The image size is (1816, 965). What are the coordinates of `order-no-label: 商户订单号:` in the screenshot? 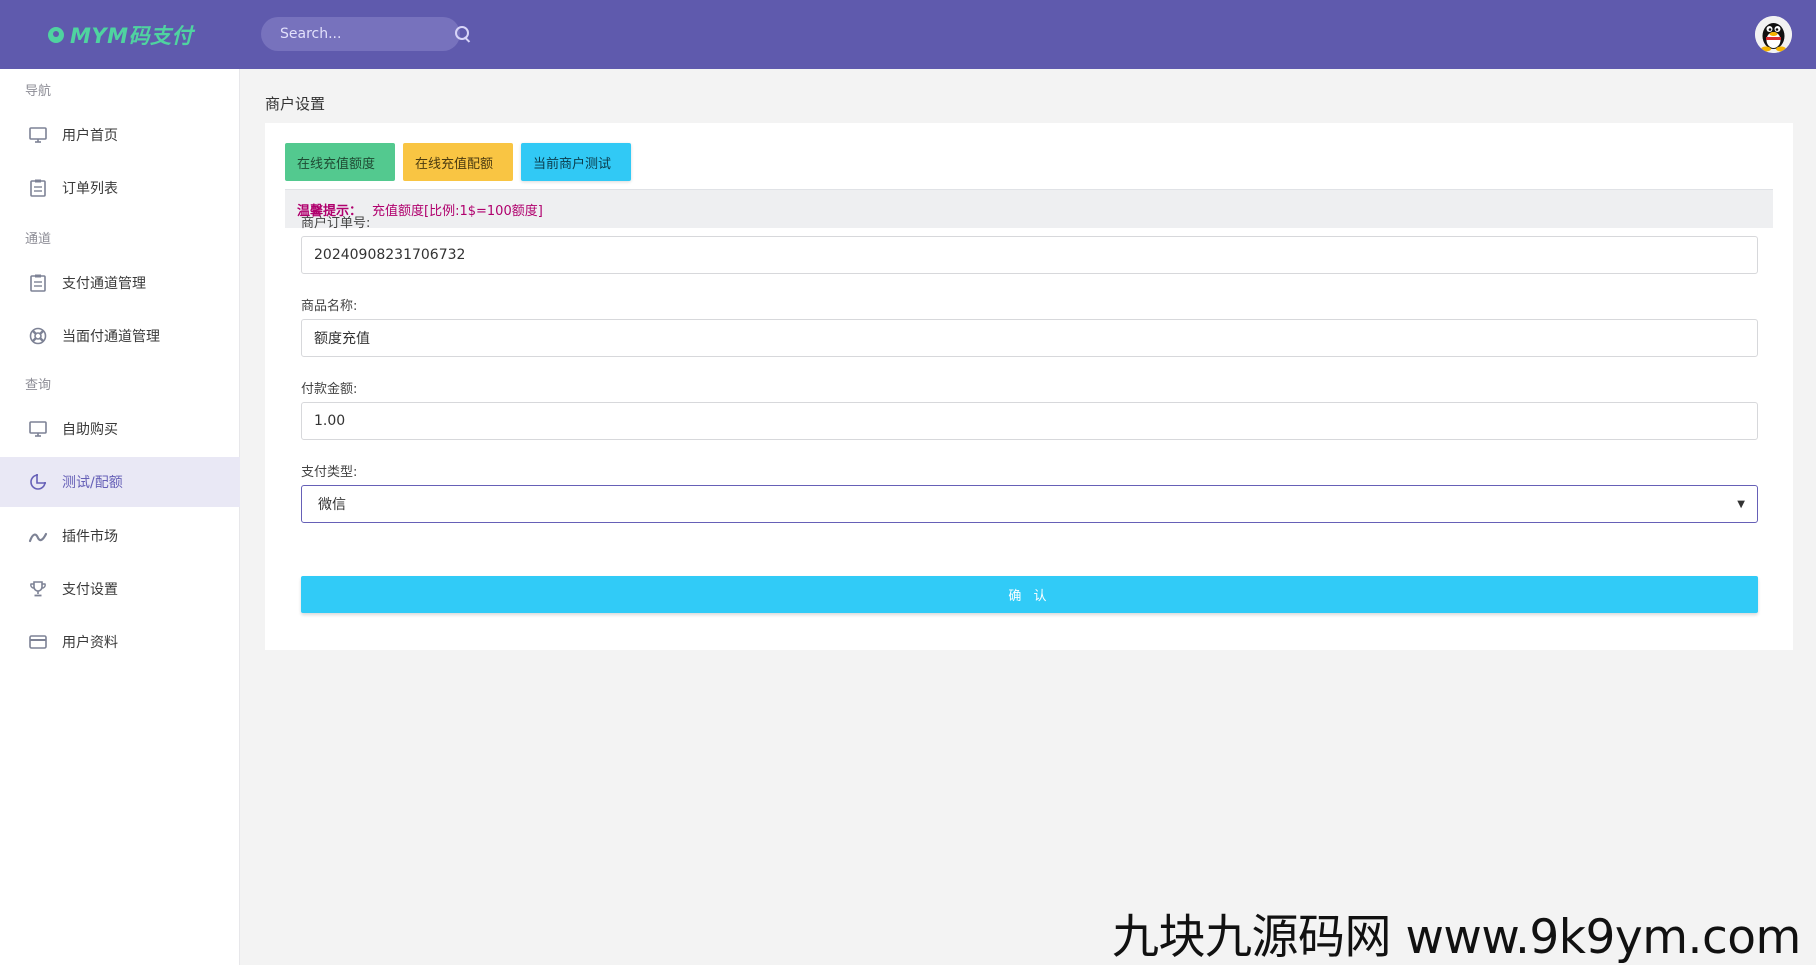 It's located at (336, 223).